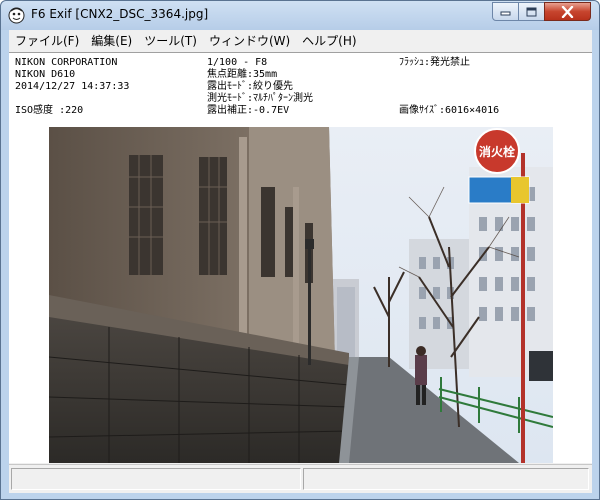 The image size is (600, 500). What do you see at coordinates (47, 41) in the screenshot?
I see `menu-file: ファイル(F)` at bounding box center [47, 41].